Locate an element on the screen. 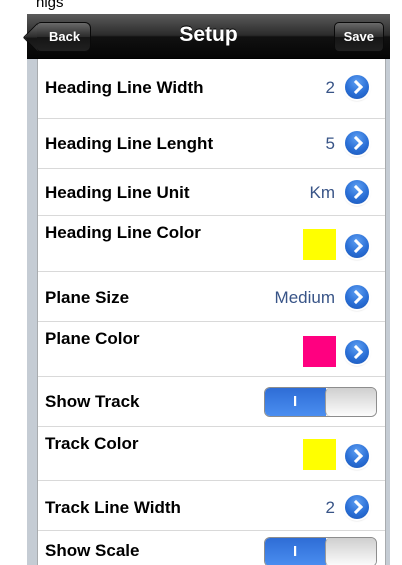 The width and height of the screenshot is (402, 565). back-button-wrap: Back is located at coordinates (71, 36).